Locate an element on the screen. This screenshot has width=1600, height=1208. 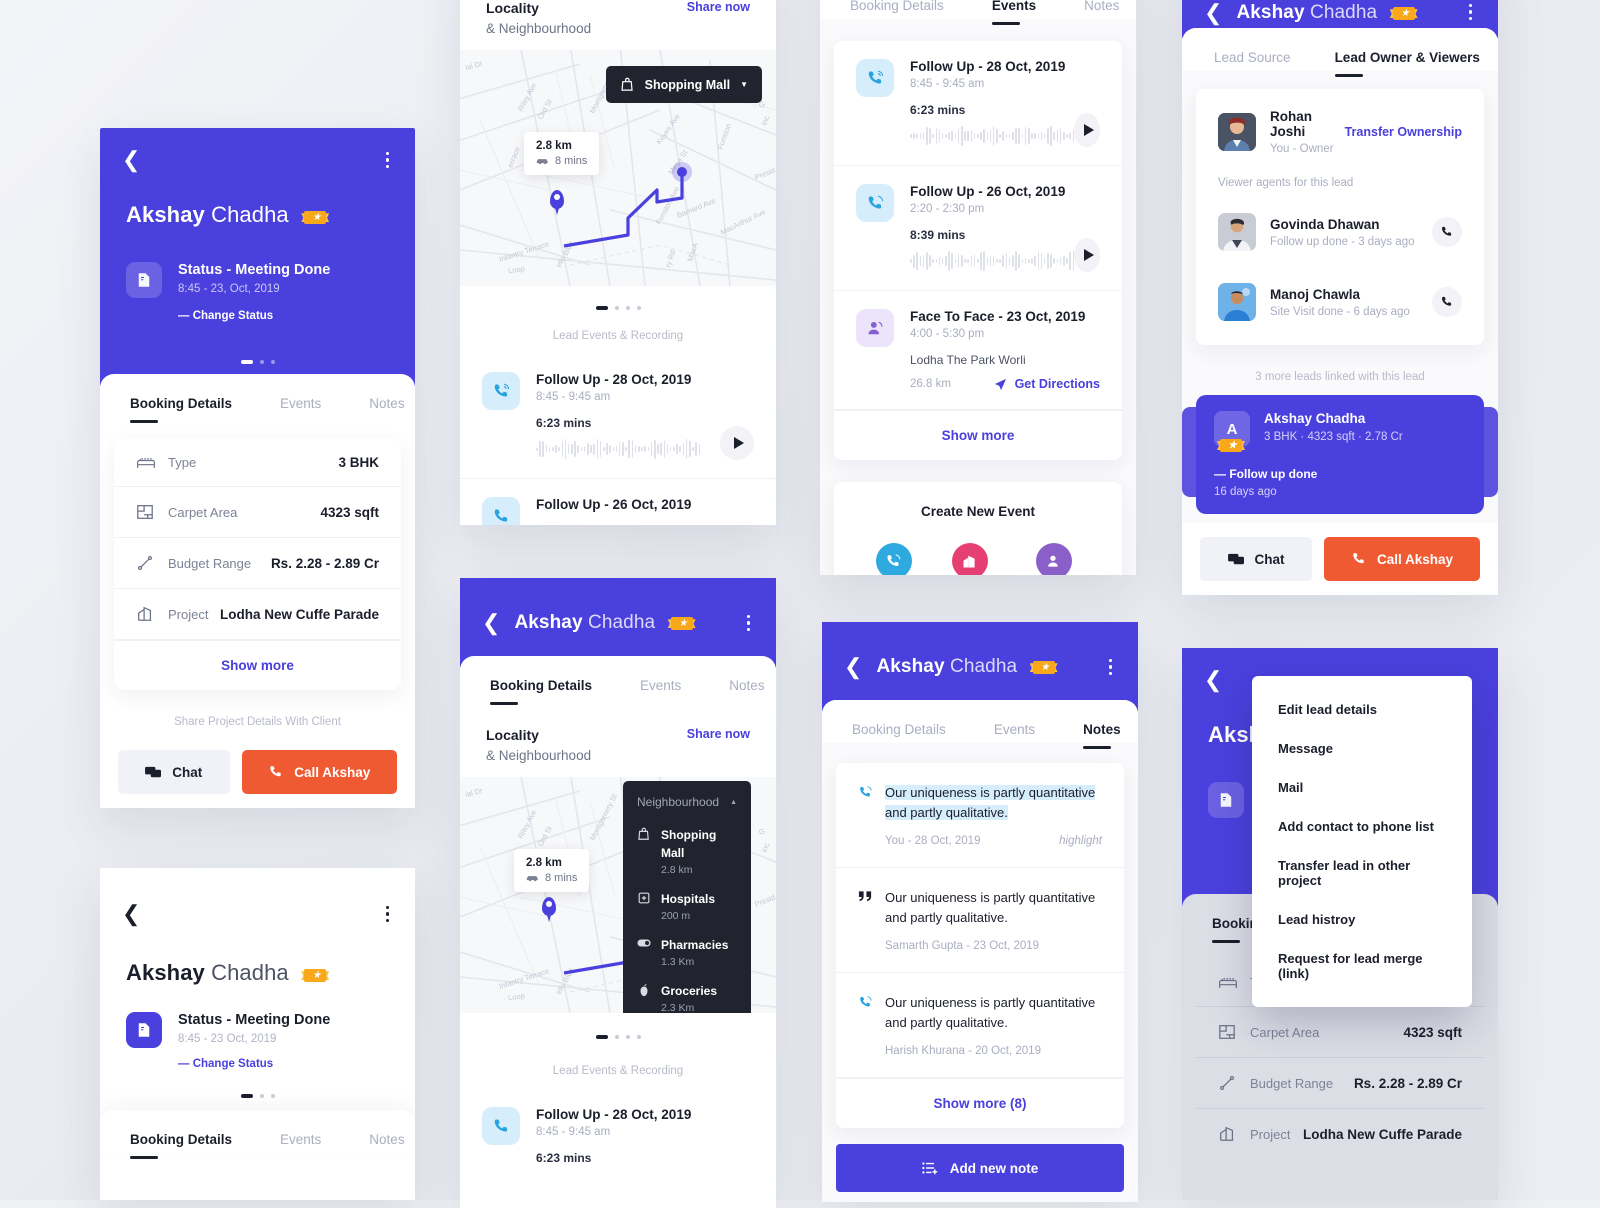
menu-item-message: Message is located at coordinates (1362, 748).